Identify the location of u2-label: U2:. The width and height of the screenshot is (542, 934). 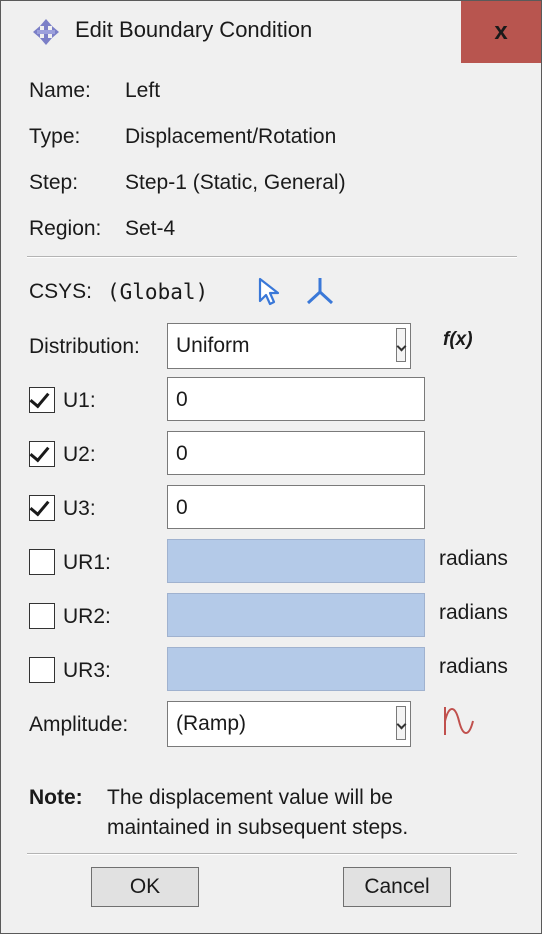
(79, 454).